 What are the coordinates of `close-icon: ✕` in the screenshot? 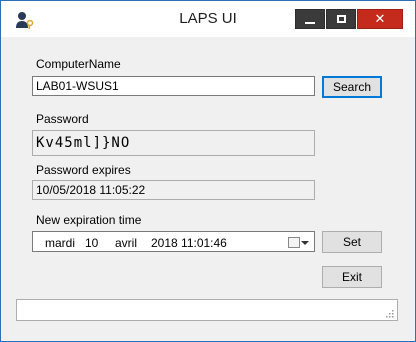 It's located at (380, 18).